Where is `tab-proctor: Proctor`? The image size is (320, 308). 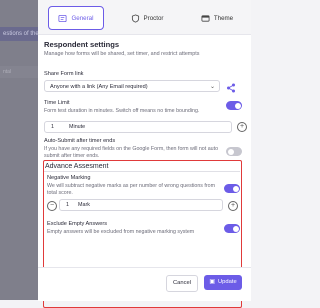
tab-proctor: Proctor is located at coordinates (147, 18).